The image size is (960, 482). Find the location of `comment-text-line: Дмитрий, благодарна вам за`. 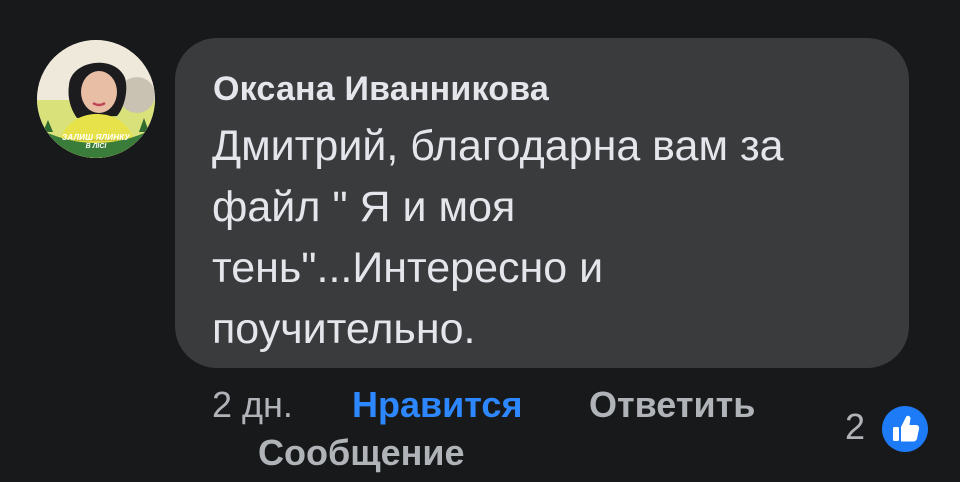

comment-text-line: Дмитрий, благодарна вам за is located at coordinates (498, 146).